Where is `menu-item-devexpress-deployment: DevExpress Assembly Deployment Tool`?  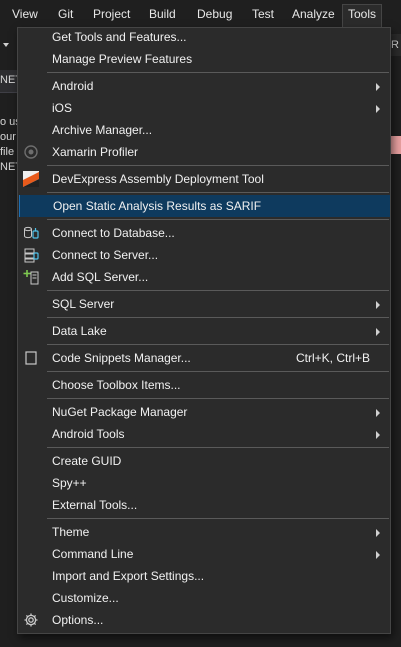
menu-item-devexpress-deployment: DevExpress Assembly Deployment Tool is located at coordinates (204, 179).